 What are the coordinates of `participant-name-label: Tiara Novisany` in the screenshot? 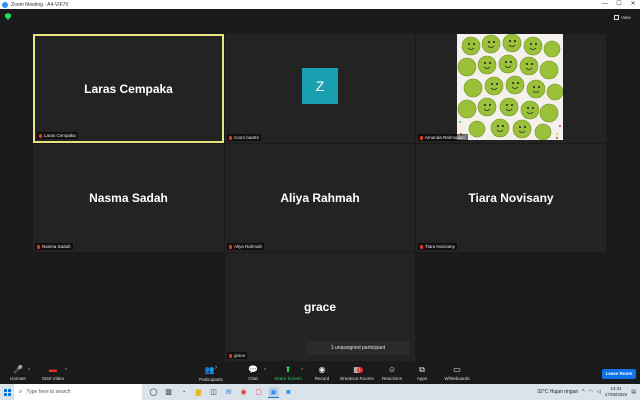 It's located at (437, 246).